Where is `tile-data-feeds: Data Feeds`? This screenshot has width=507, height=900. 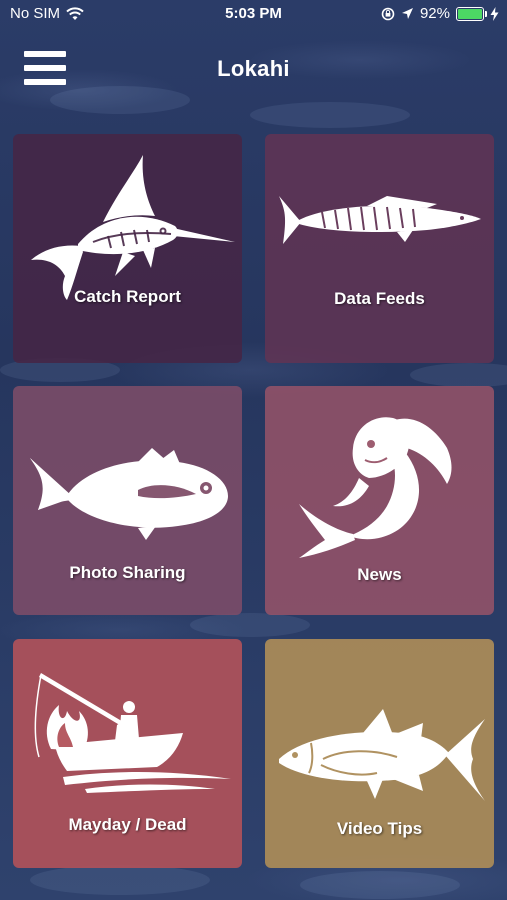
tile-data-feeds: Data Feeds is located at coordinates (379, 248).